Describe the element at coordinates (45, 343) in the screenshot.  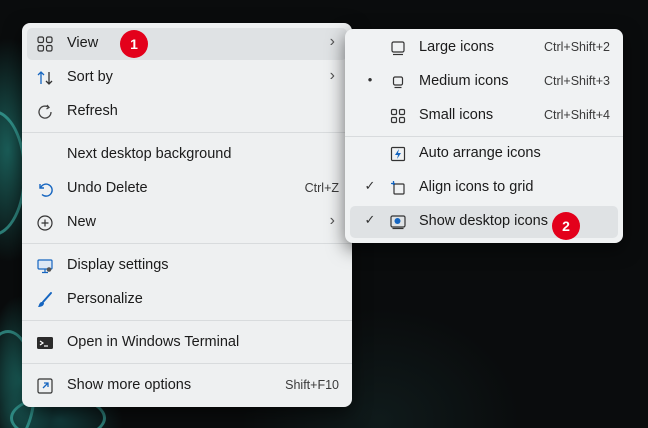
I see `terminal-icon` at that location.